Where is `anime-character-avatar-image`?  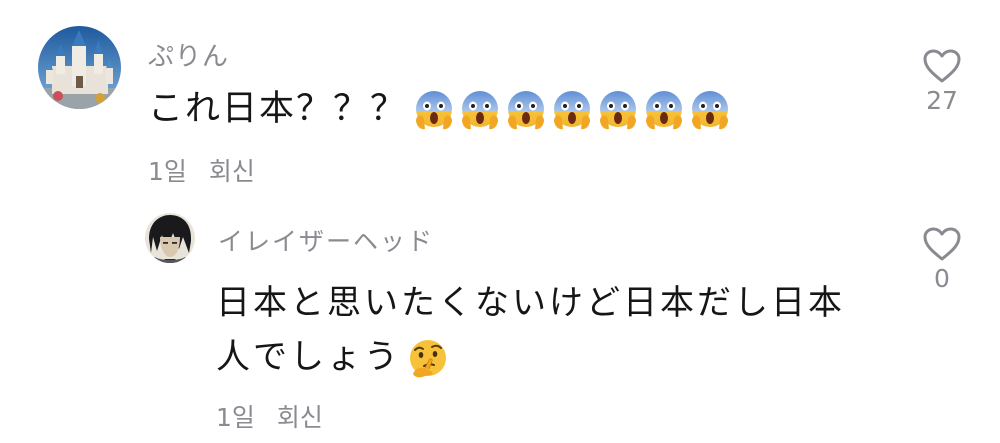 anime-character-avatar-image is located at coordinates (170, 238).